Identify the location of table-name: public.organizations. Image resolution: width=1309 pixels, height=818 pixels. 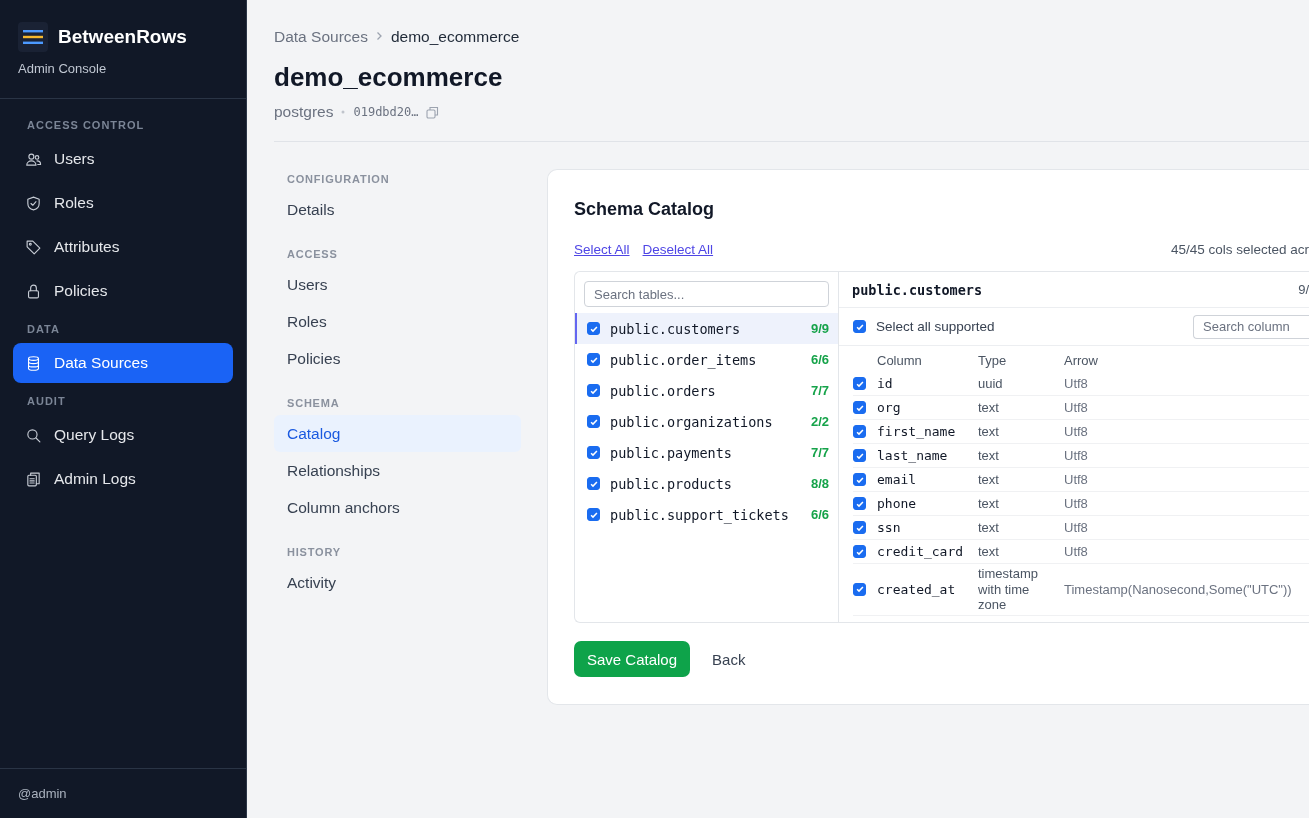
(692, 421).